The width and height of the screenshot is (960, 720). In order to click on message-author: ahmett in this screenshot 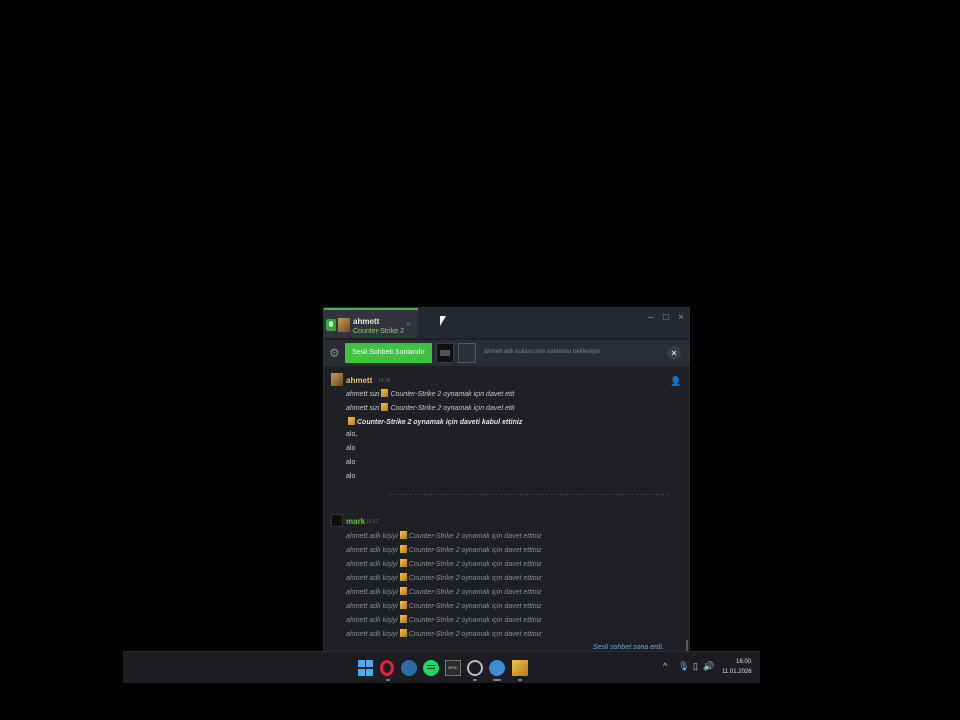, I will do `click(359, 380)`.